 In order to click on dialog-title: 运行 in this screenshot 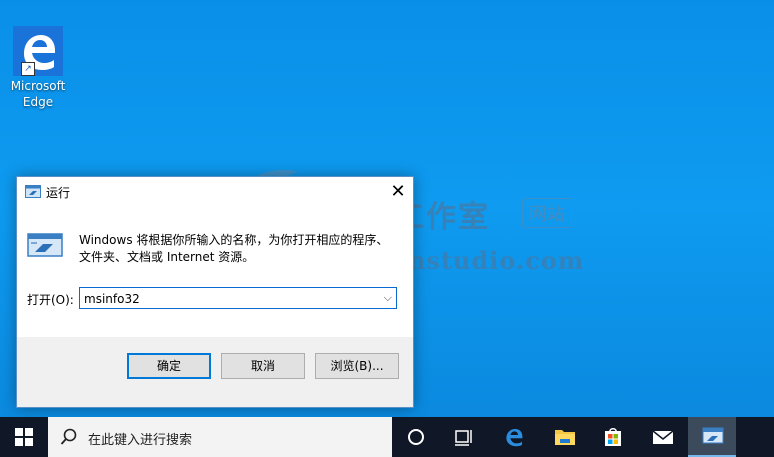, I will do `click(58, 193)`.